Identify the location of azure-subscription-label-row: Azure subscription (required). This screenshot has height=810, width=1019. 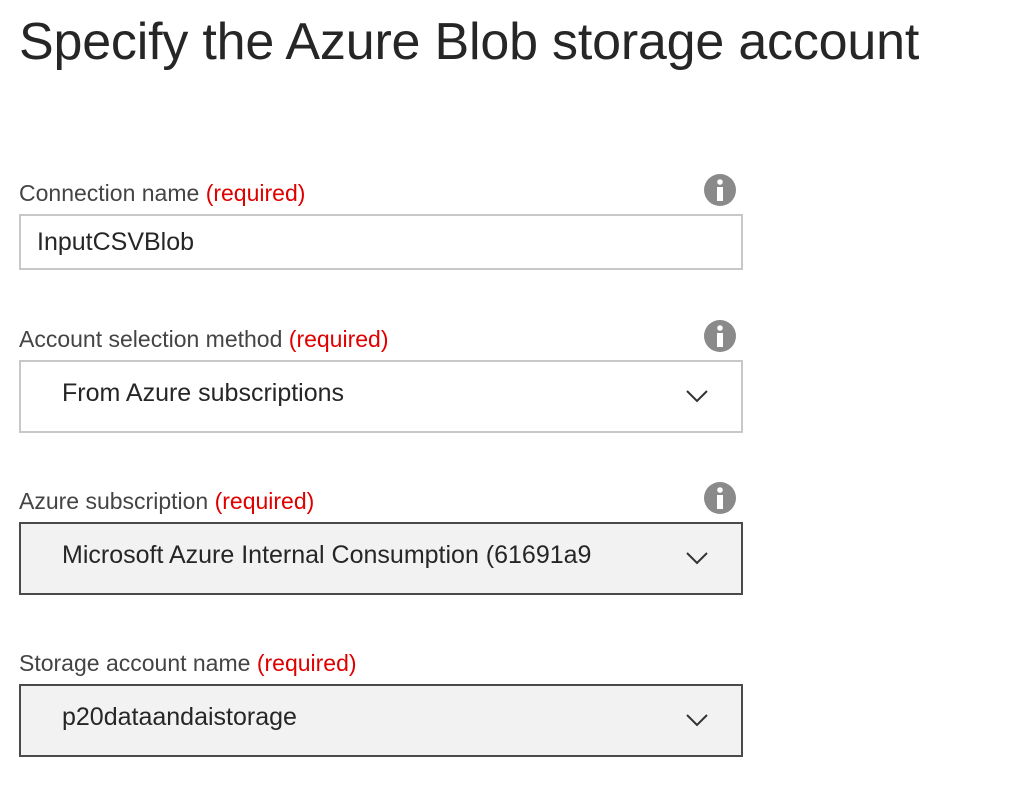
(380, 499).